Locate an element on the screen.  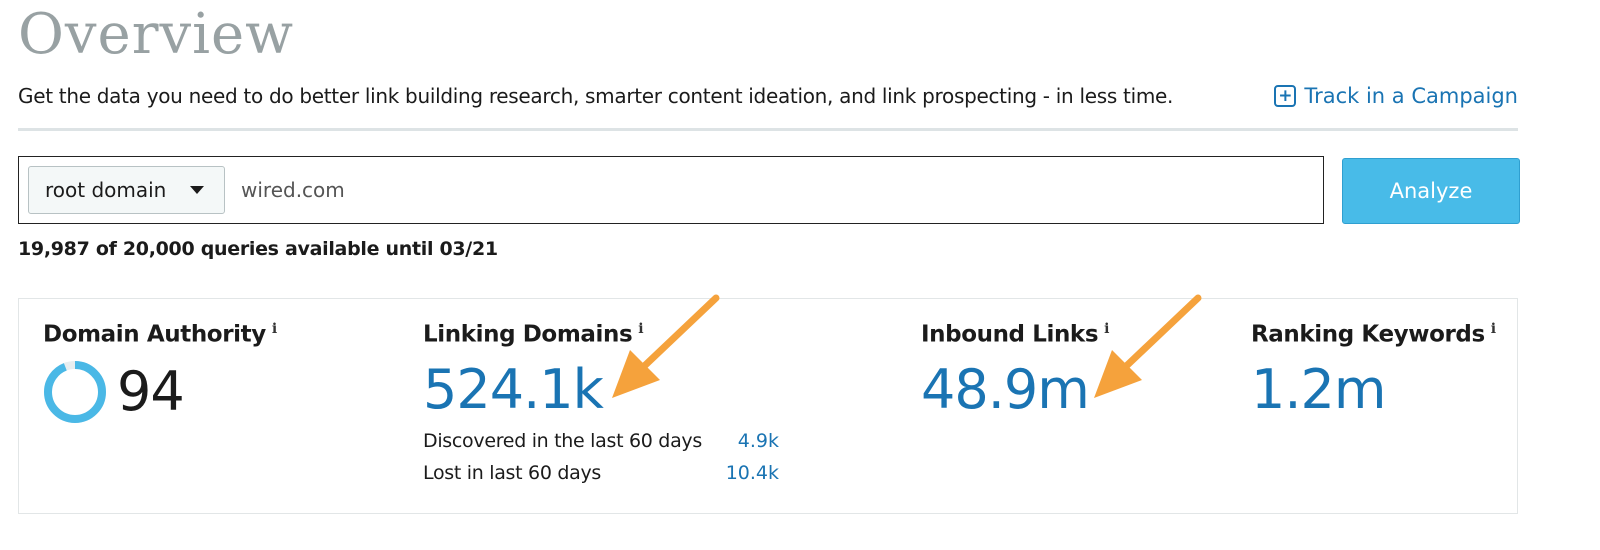
domain-authority-ring is located at coordinates (75, 391).